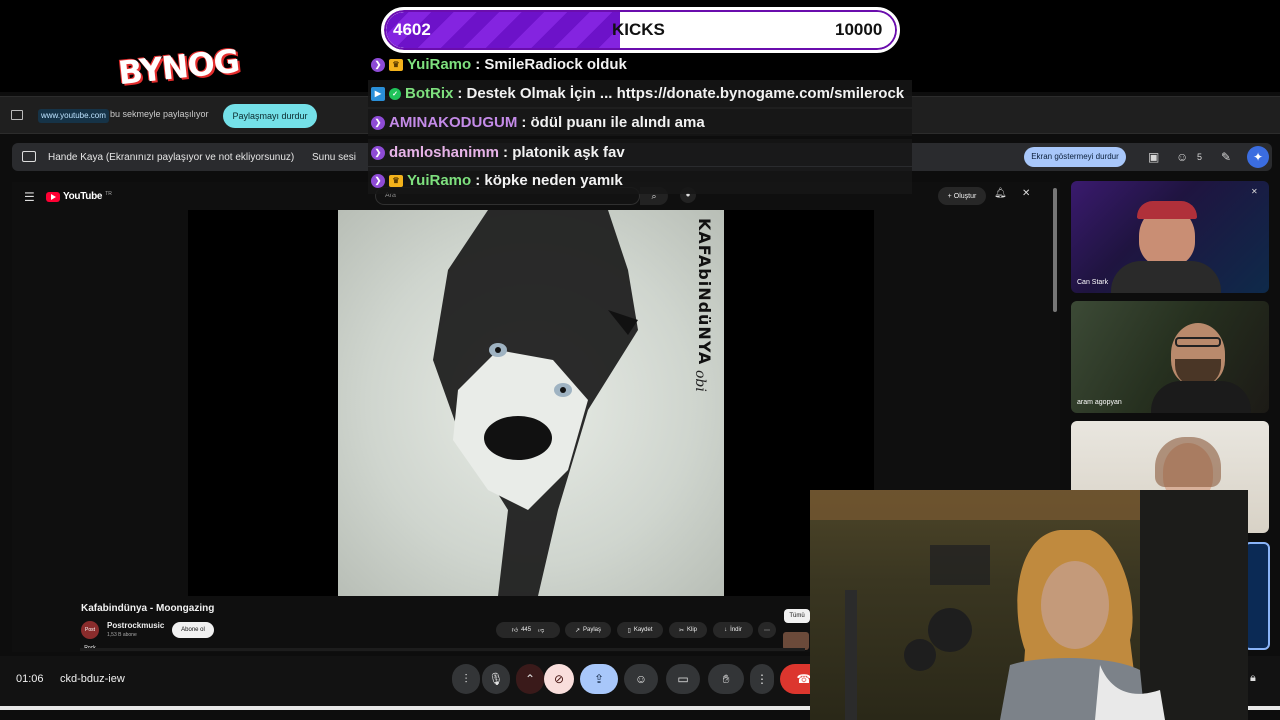  Describe the element at coordinates (1055, 250) in the screenshot. I see `scrollbar` at that location.